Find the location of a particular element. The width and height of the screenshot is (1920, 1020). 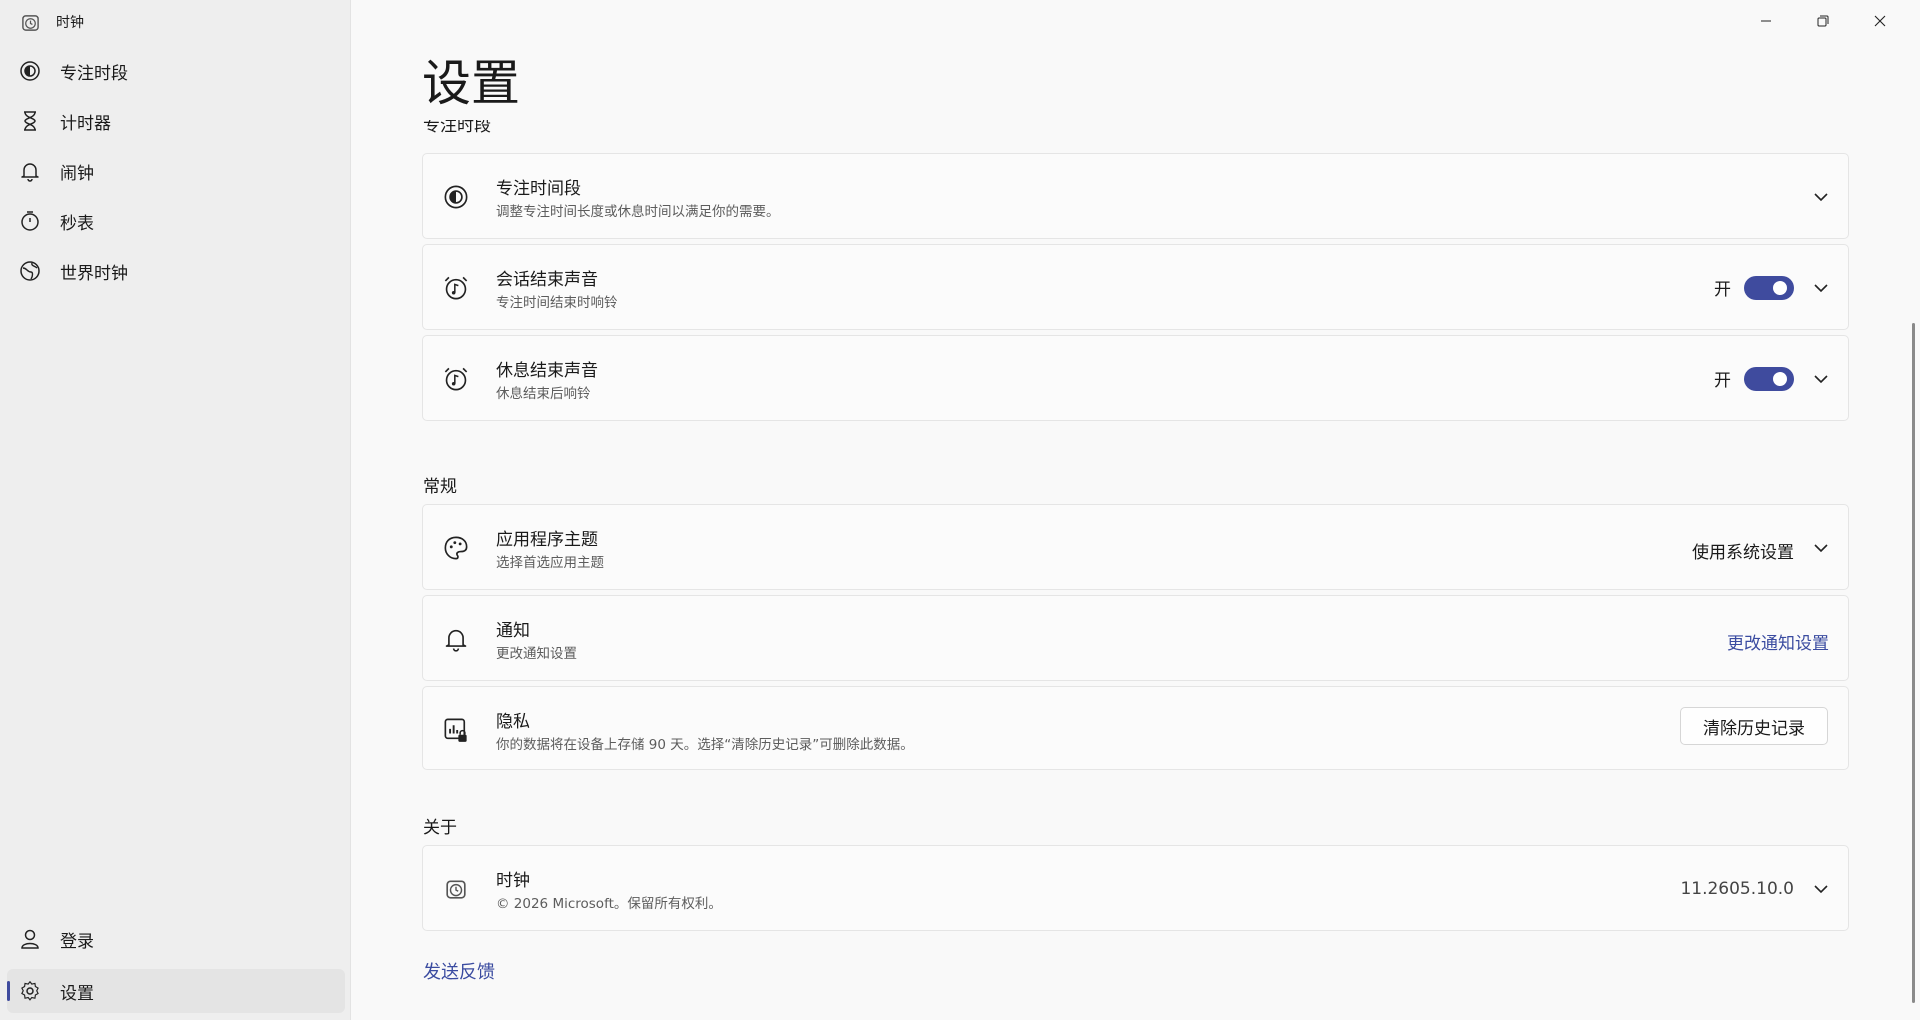

sidebar-item-focus: 专注时段 is located at coordinates (176, 71).